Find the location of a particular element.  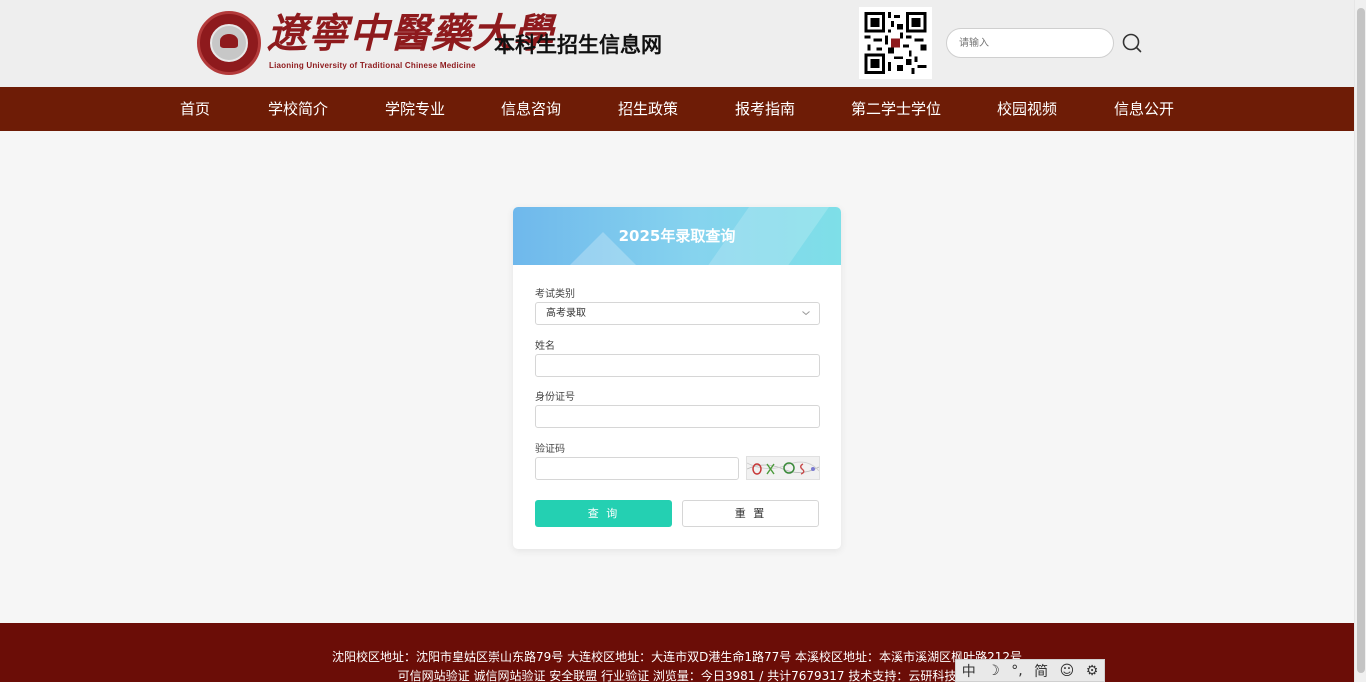

admission-query-card: 2025年录取查询 考试类别 高考录取 姓名 身份证号 验证码 查 询 重 置 is located at coordinates (677, 378).